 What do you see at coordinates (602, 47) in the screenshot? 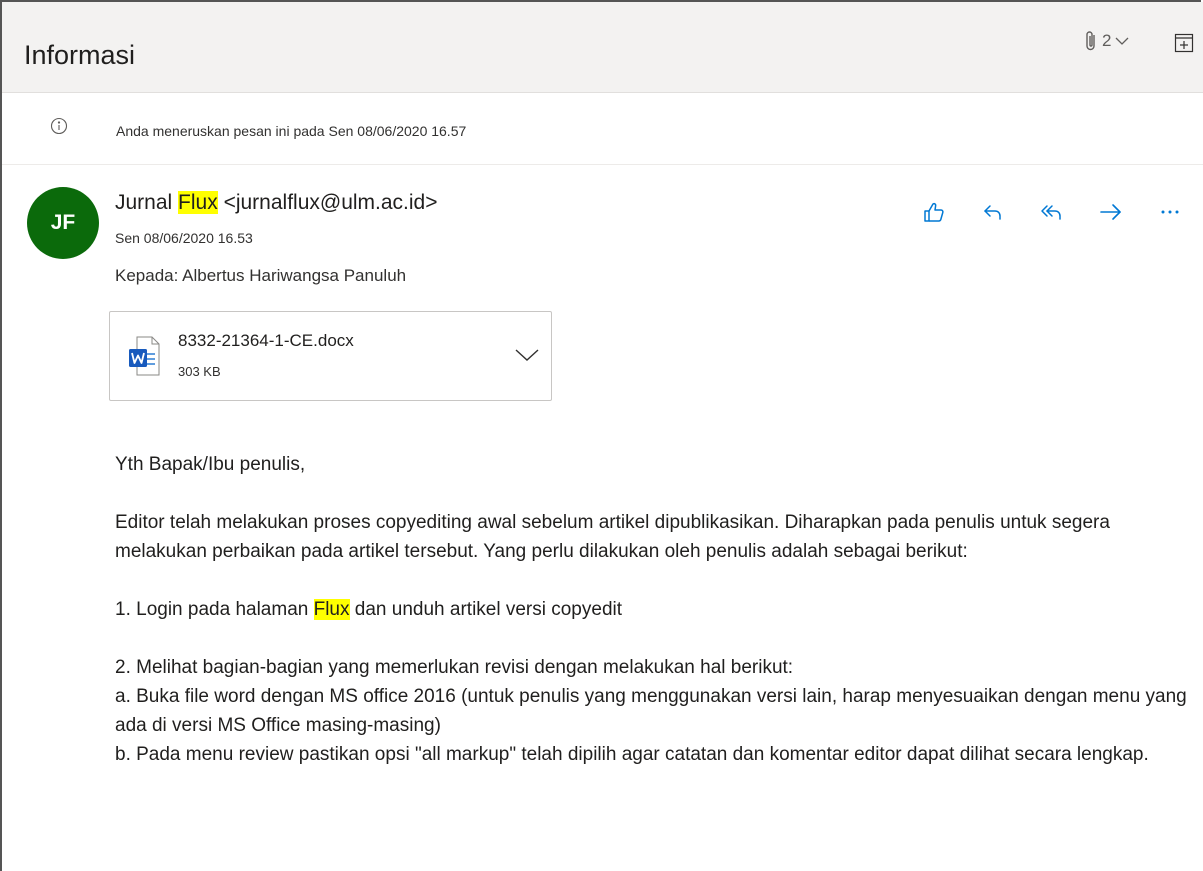
I see `message-header: Informasi 2` at bounding box center [602, 47].